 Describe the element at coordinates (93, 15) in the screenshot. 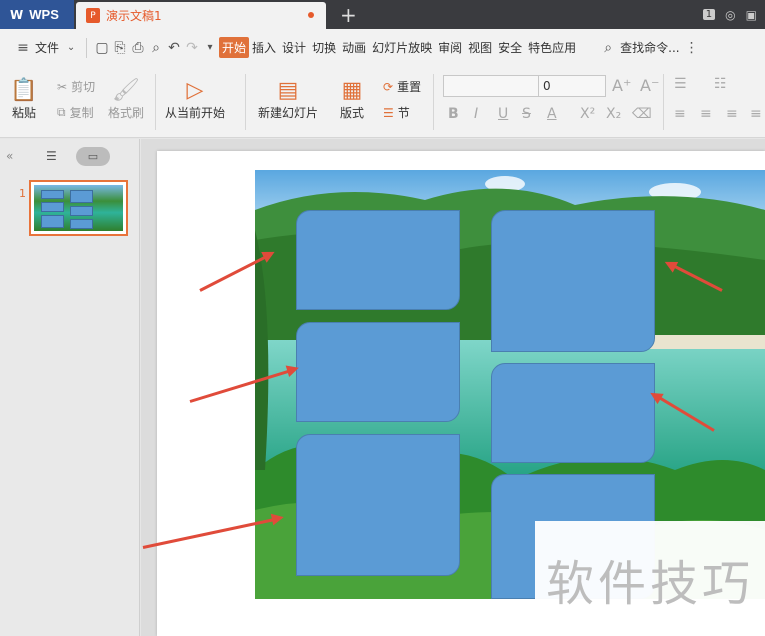

I see `presentation-file-icon: P` at that location.